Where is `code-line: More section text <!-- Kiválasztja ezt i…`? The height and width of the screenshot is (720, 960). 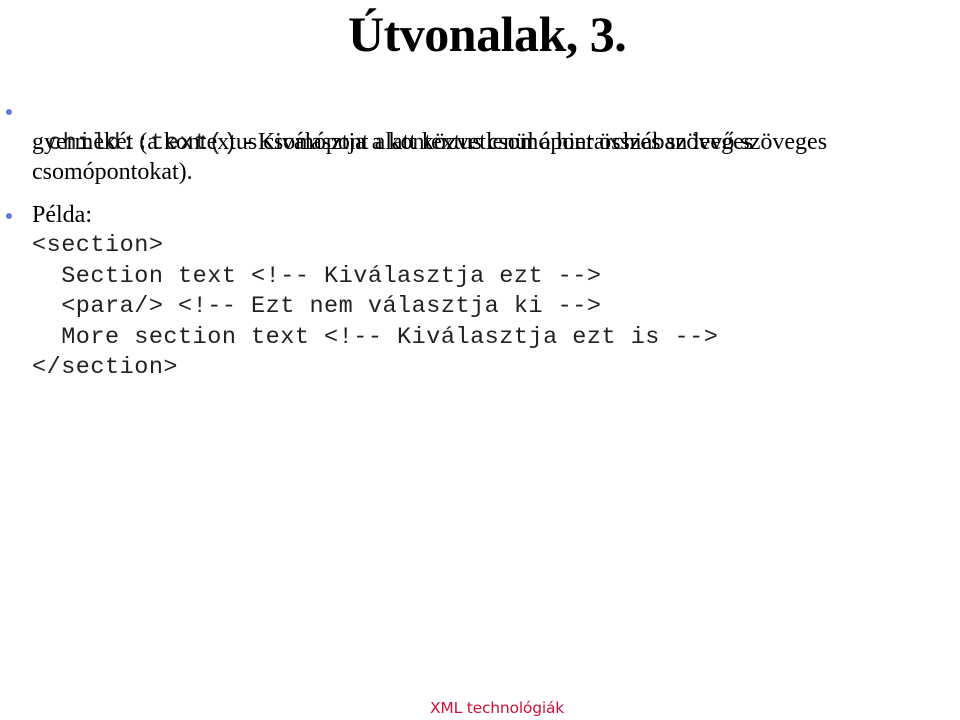 code-line: More section text <!-- Kiválasztja ezt i… is located at coordinates (375, 337).